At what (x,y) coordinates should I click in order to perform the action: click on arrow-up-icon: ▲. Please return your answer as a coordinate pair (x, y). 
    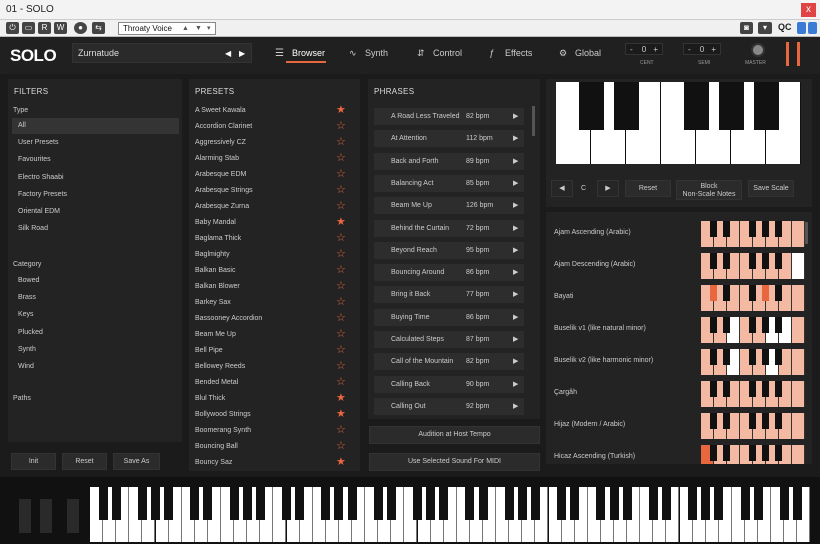
    Looking at the image, I should click on (185, 28).